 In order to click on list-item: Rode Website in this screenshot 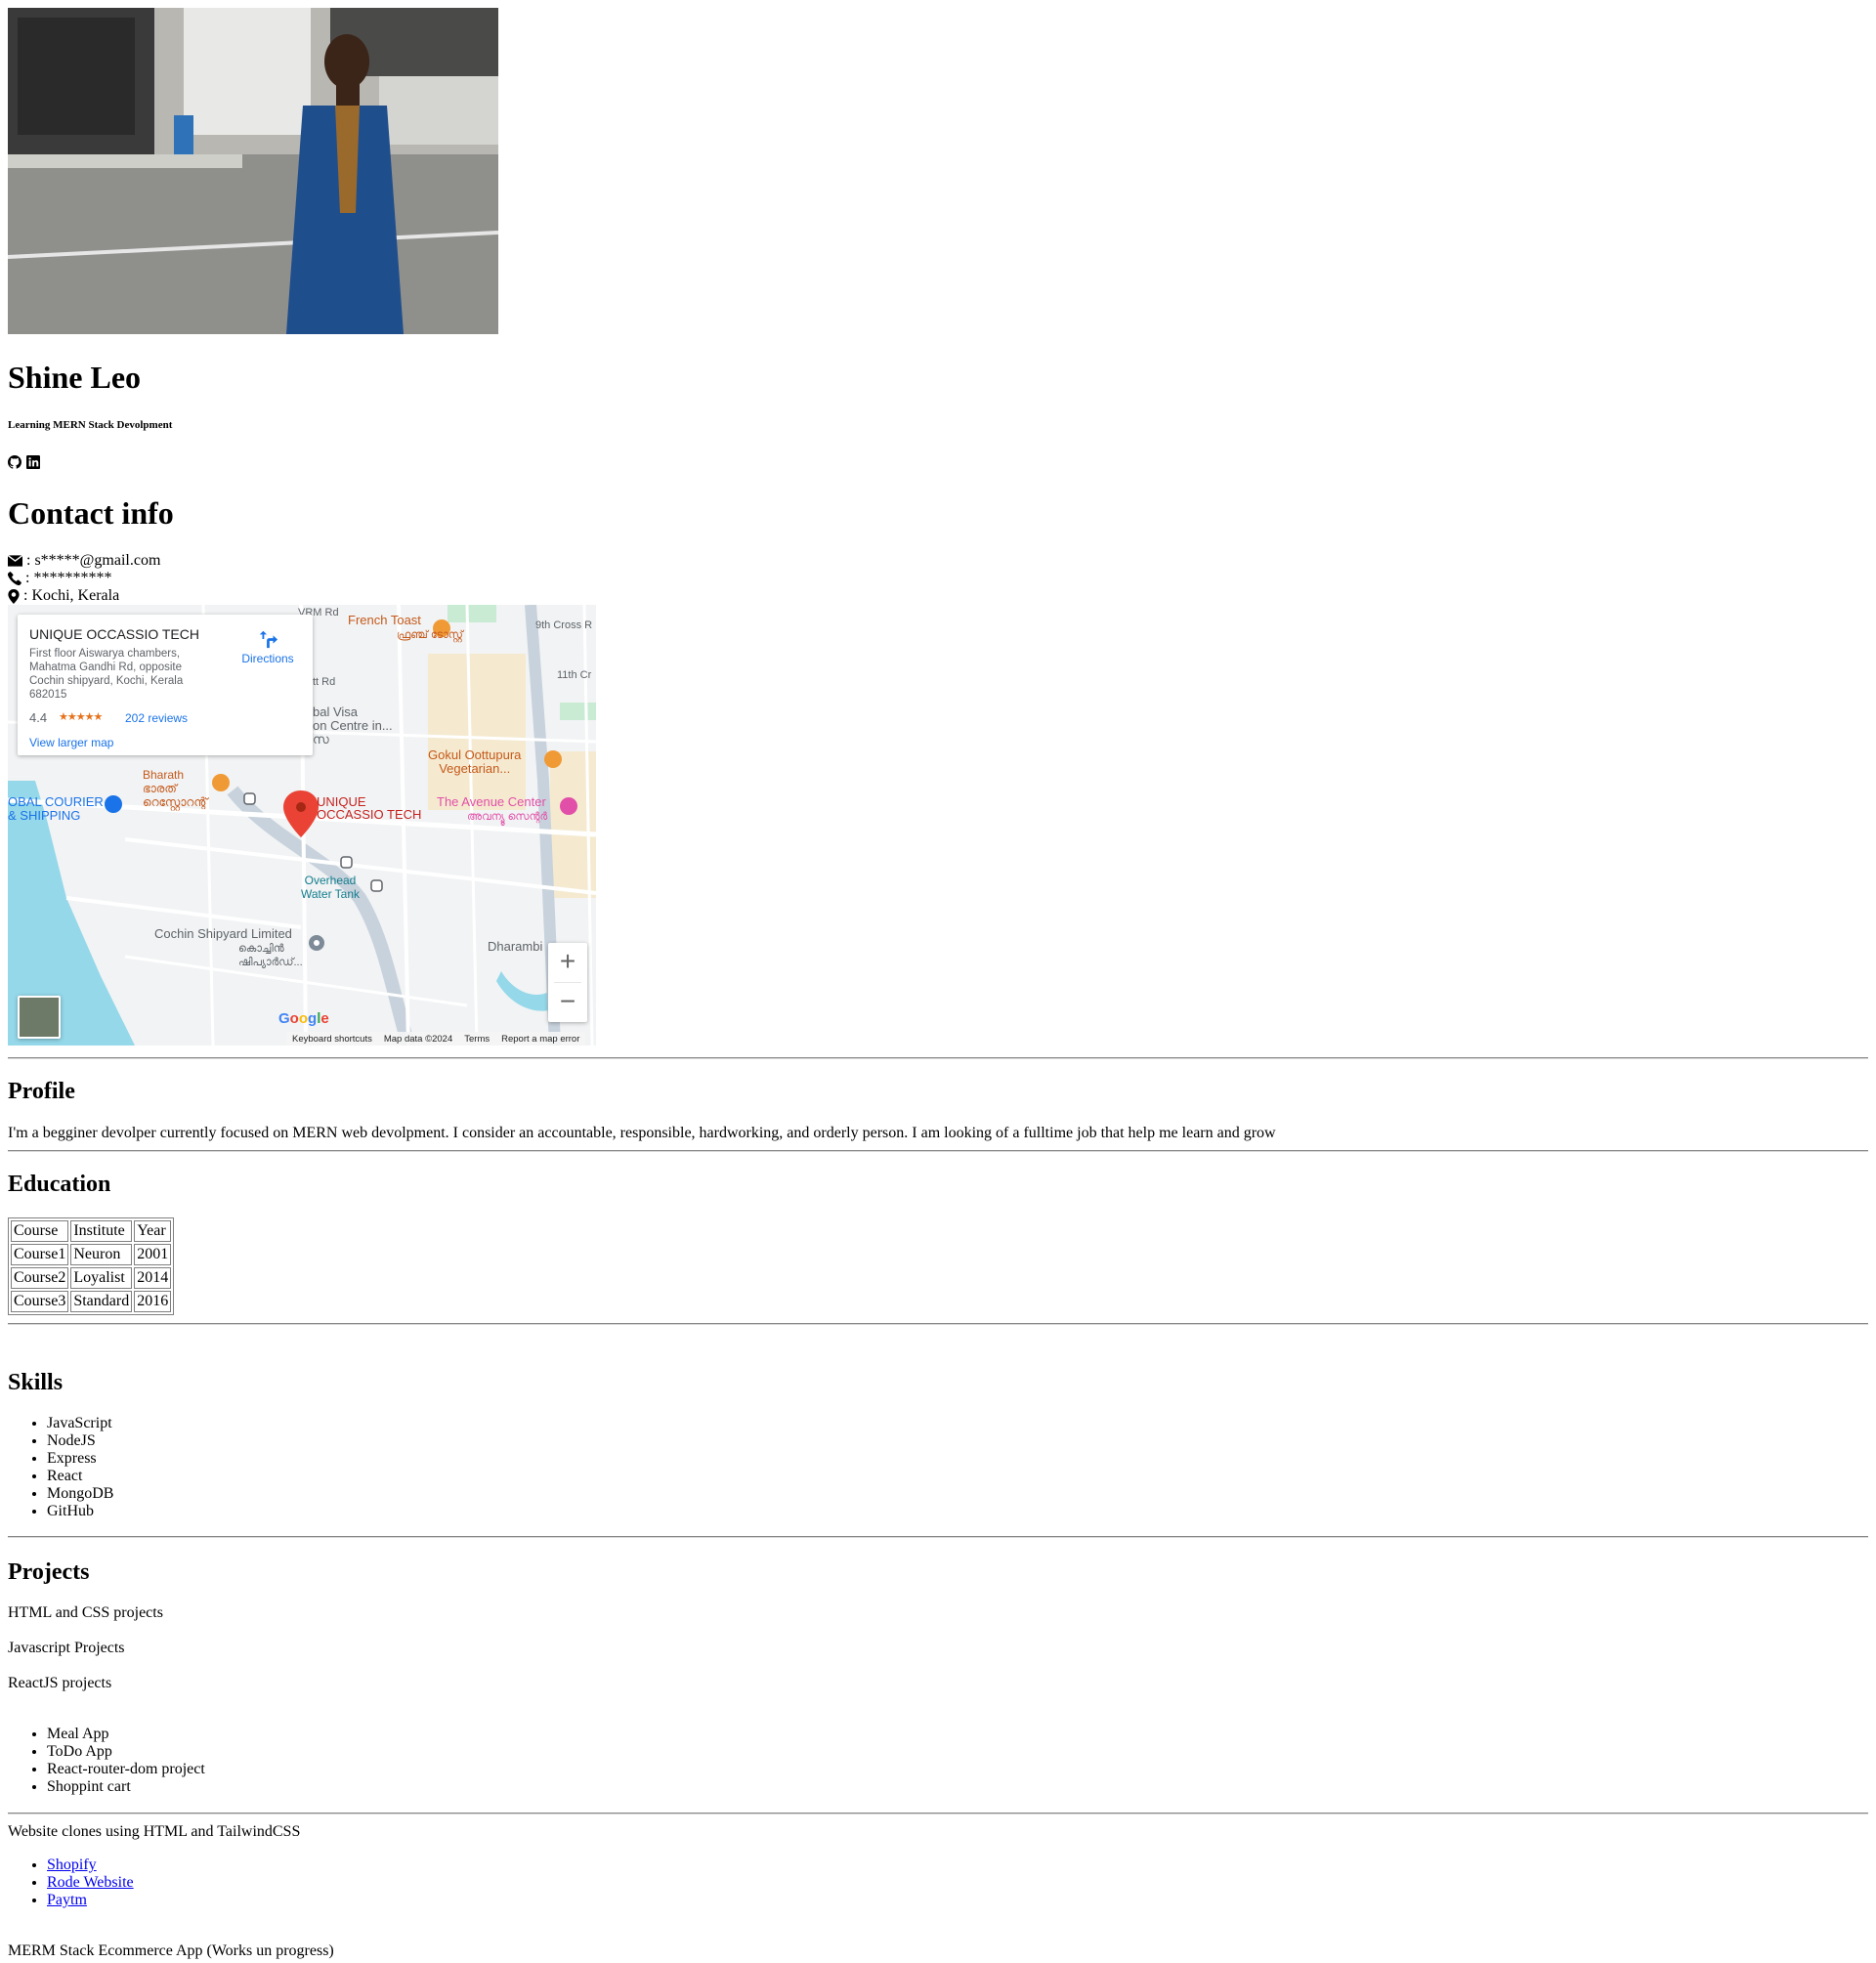, I will do `click(90, 1883)`.